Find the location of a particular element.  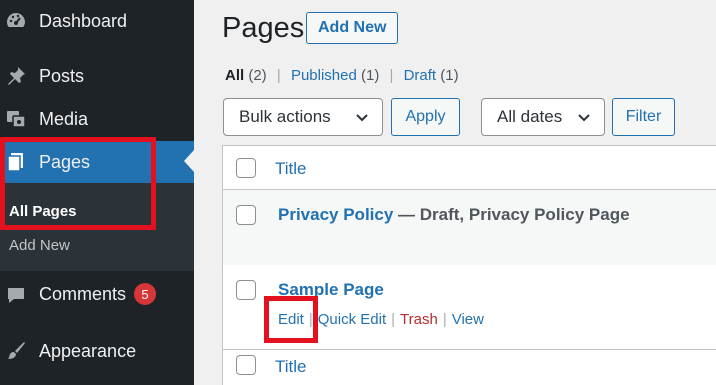

dates-value: All dates is located at coordinates (530, 116).